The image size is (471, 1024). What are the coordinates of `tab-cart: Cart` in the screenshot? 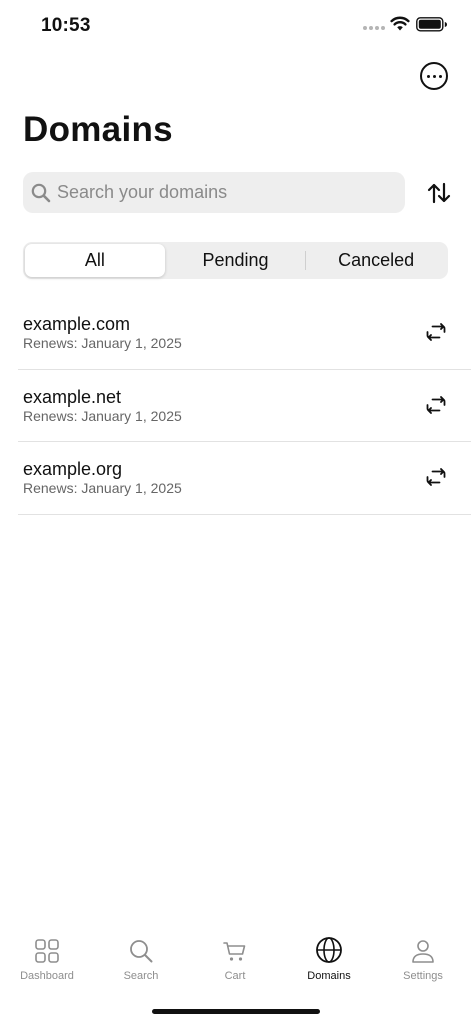 It's located at (235, 960).